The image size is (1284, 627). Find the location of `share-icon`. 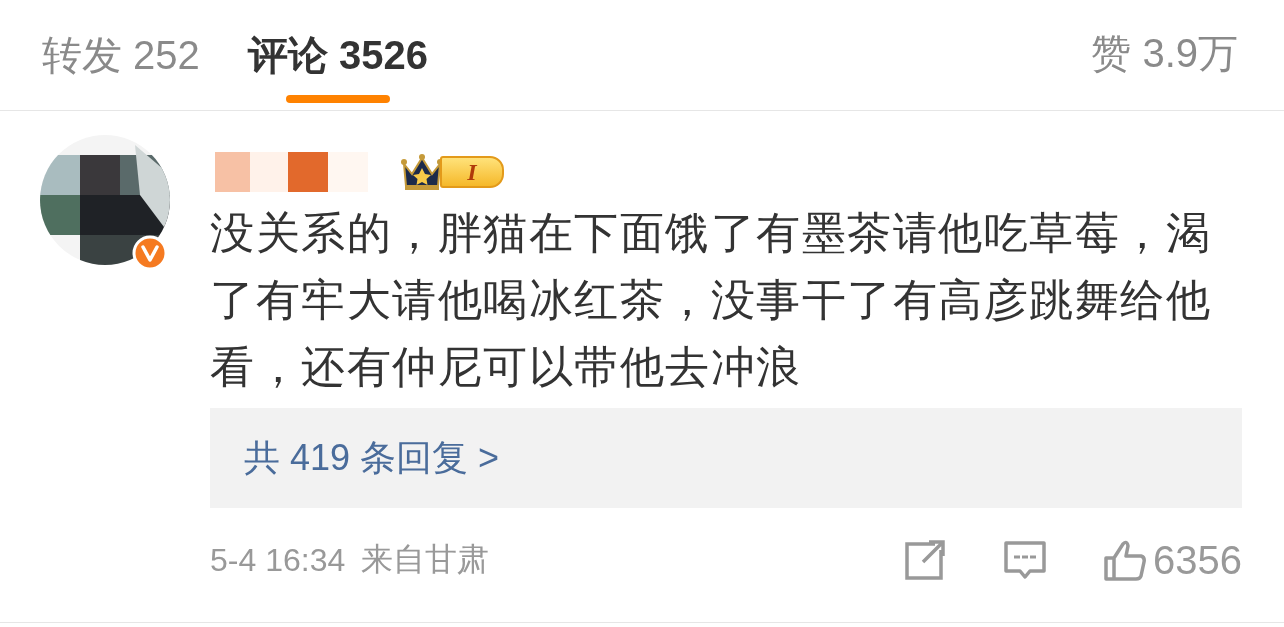

share-icon is located at coordinates (925, 560).